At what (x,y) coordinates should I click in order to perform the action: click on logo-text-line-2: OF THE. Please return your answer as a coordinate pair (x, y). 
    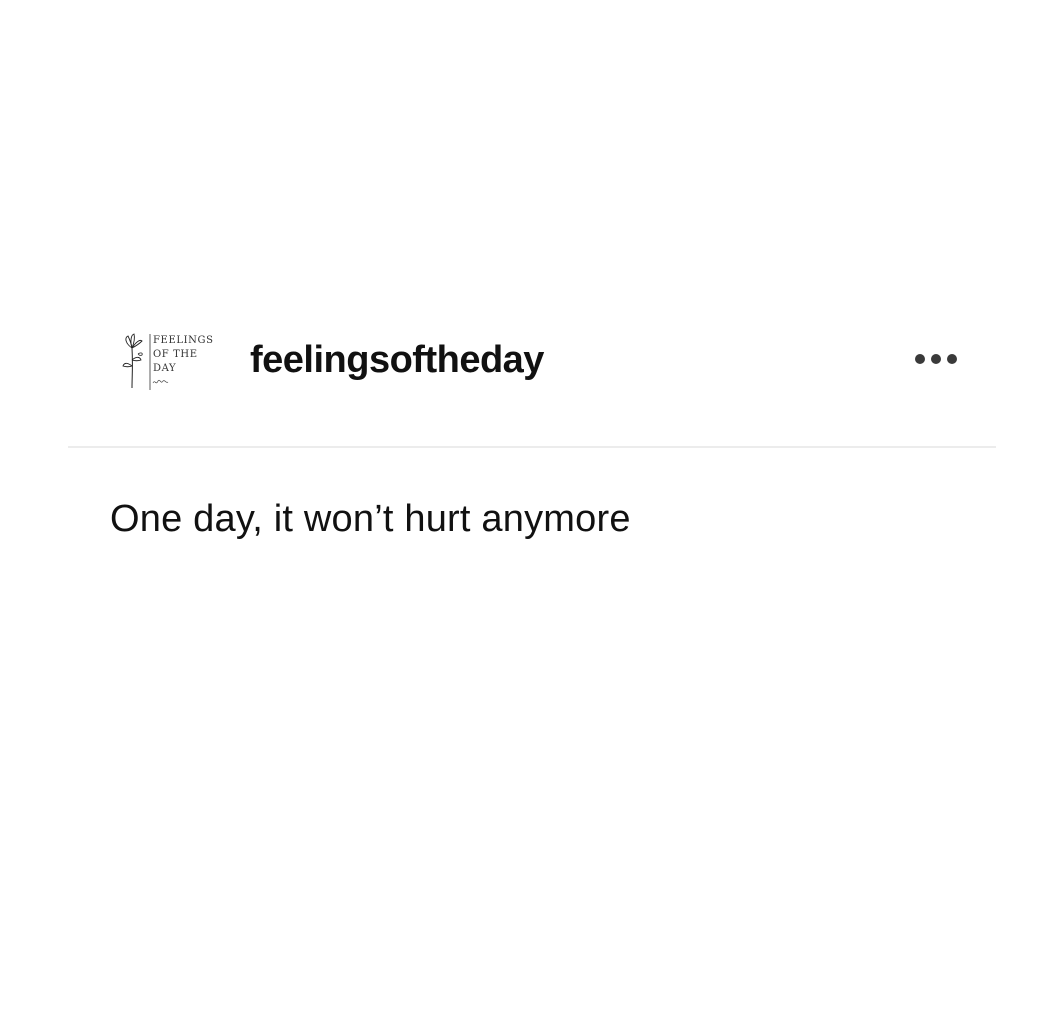
    Looking at the image, I should click on (175, 354).